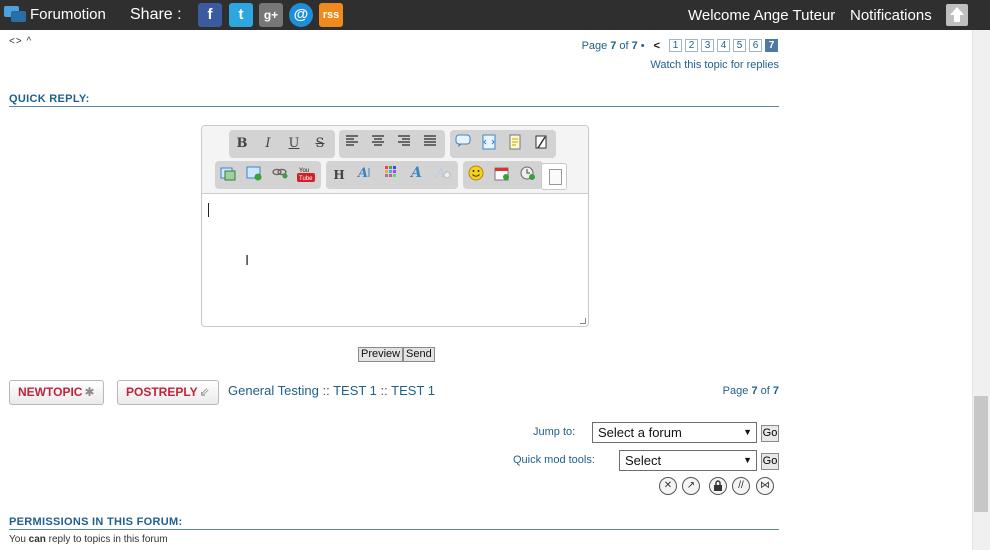  Describe the element at coordinates (741, 486) in the screenshot. I see `split-topic-icon: //` at that location.